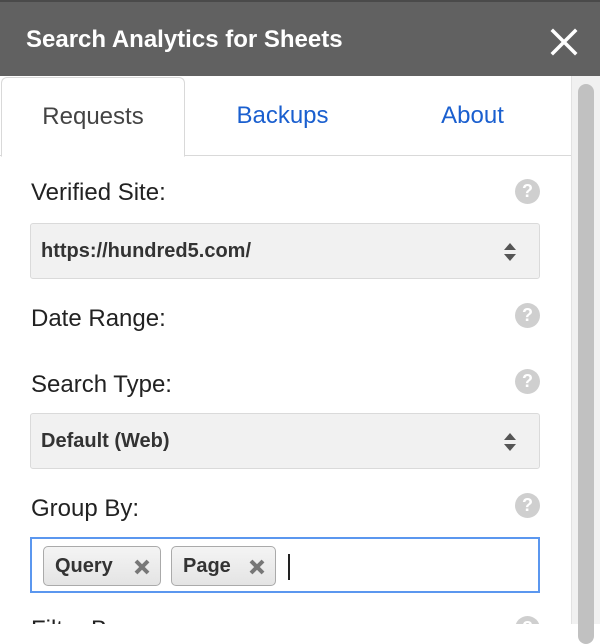 The height and width of the screenshot is (644, 600). I want to click on tab-bar: Requests Backups About, so click(285, 116).